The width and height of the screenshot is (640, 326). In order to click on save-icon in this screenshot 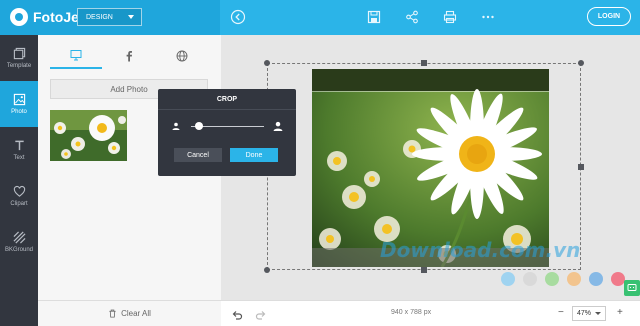, I will do `click(374, 17)`.